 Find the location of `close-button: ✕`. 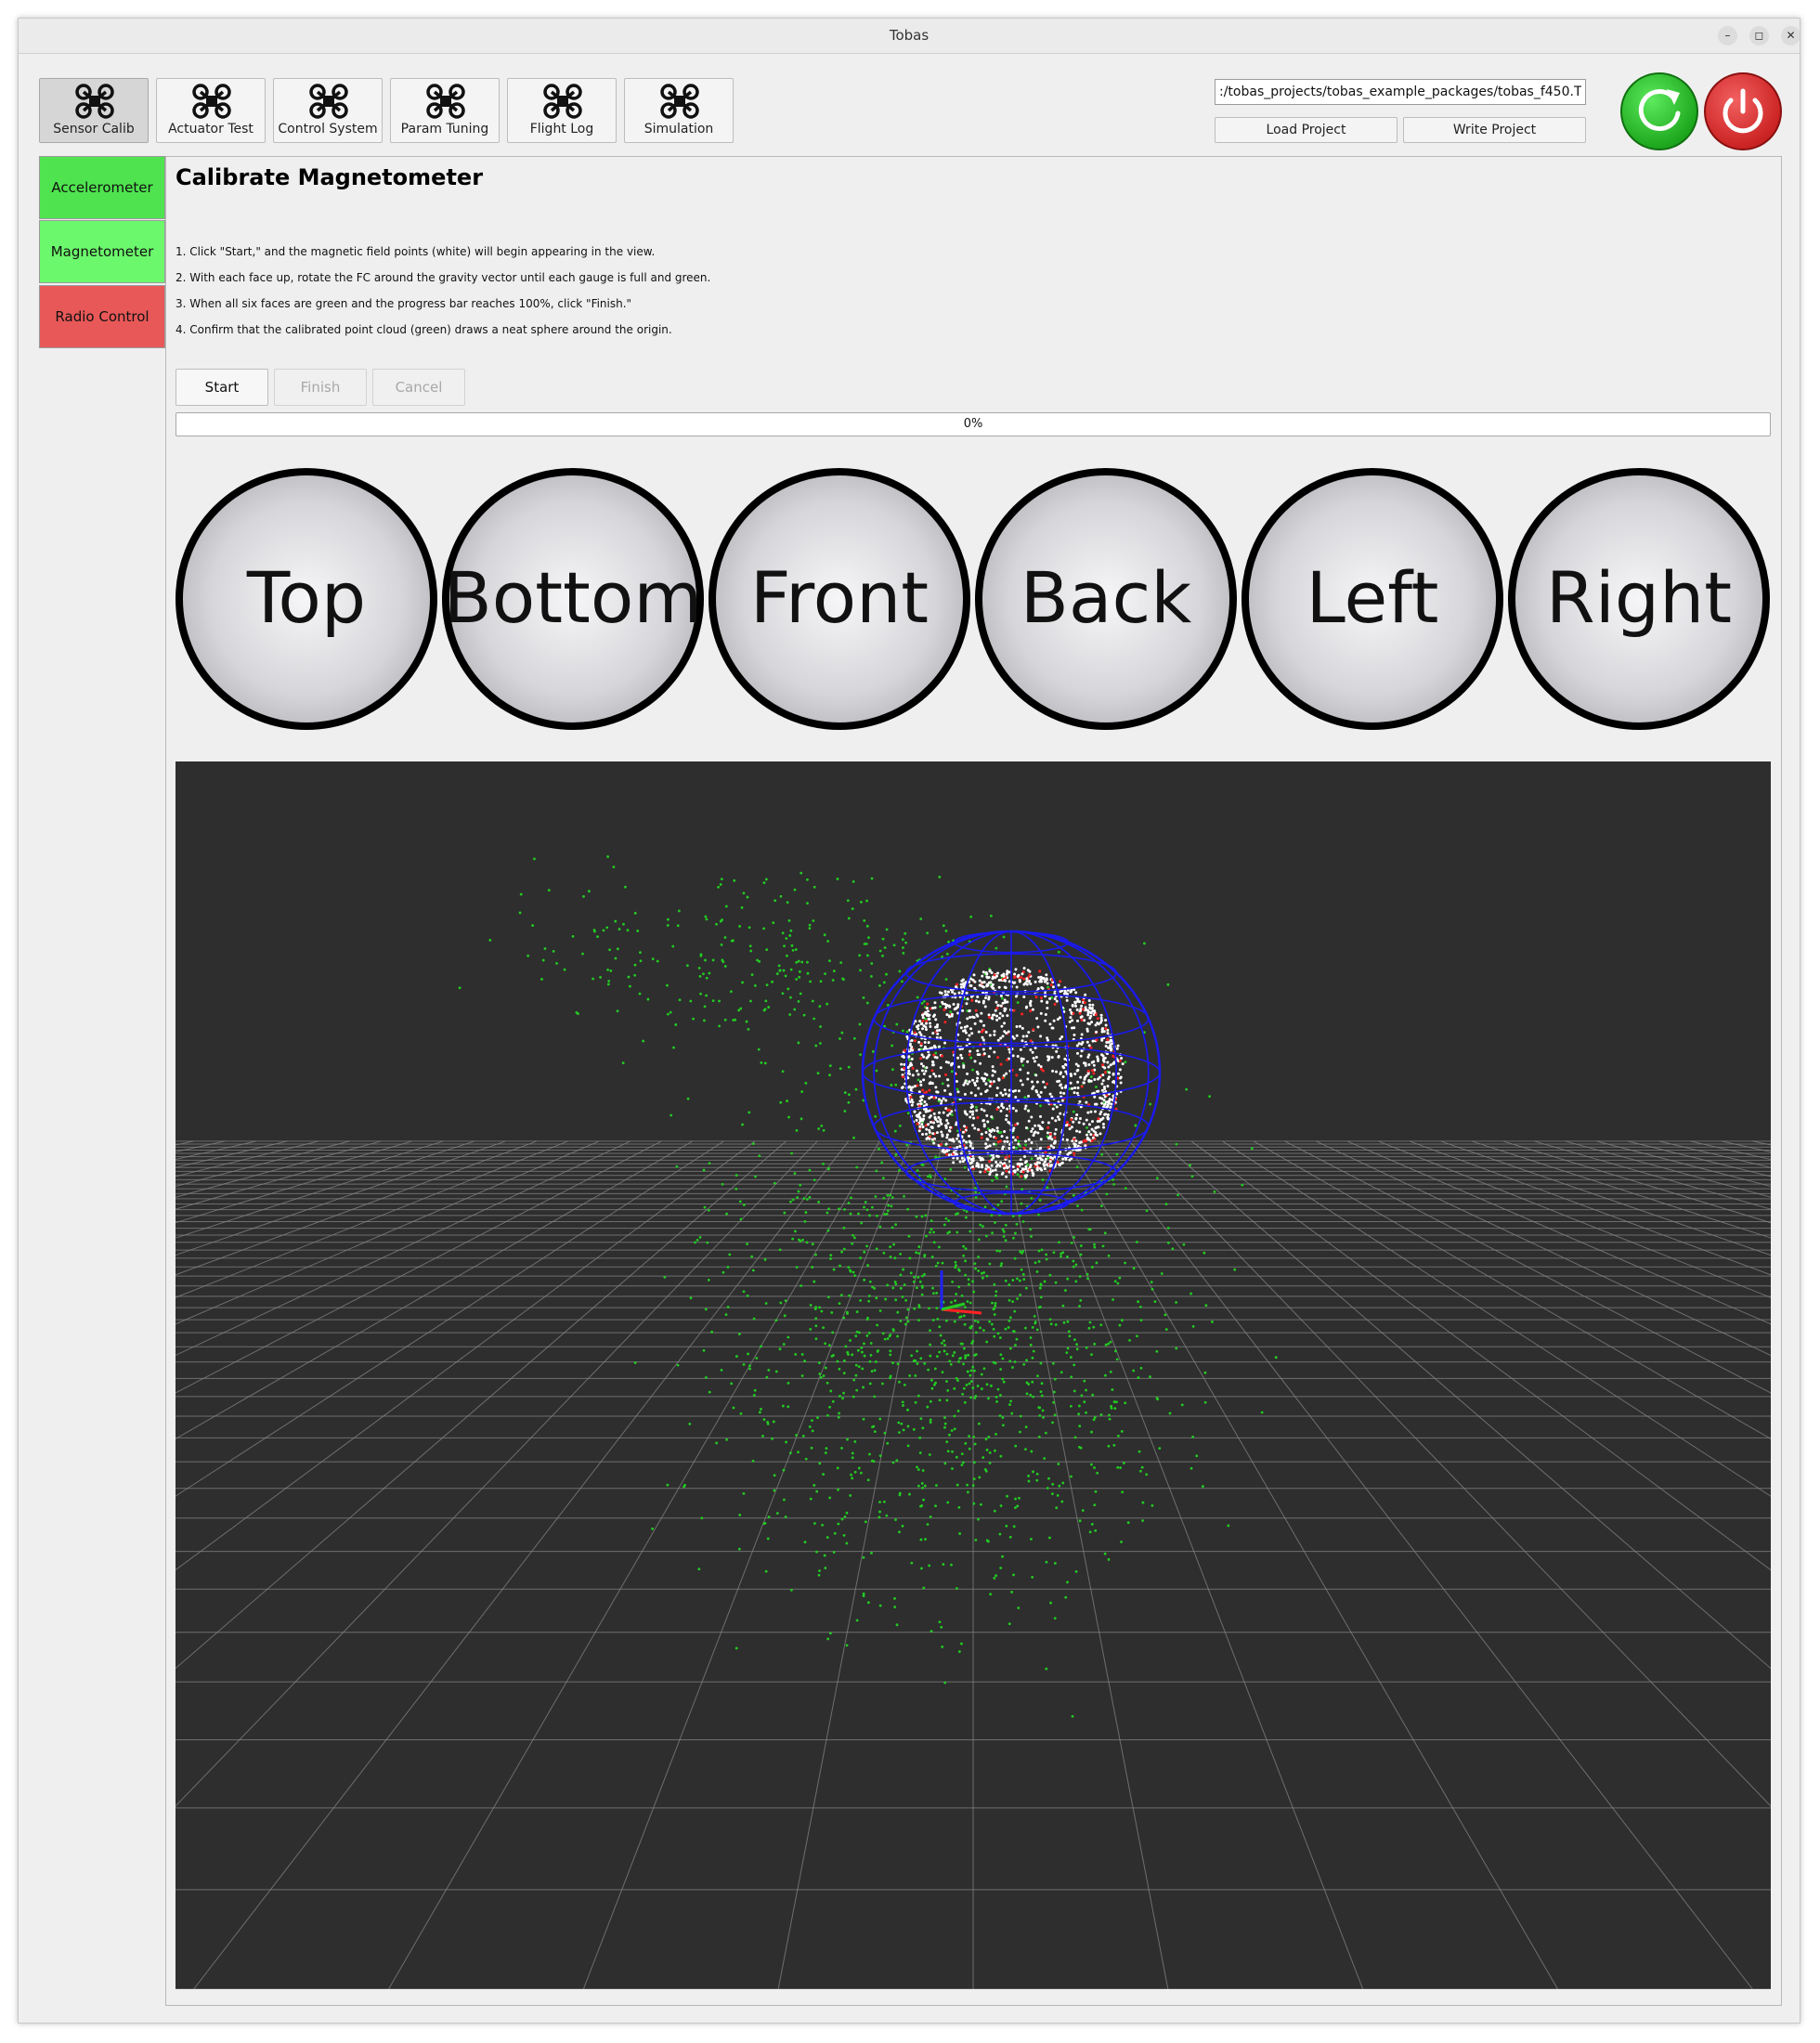

close-button: ✕ is located at coordinates (1790, 36).